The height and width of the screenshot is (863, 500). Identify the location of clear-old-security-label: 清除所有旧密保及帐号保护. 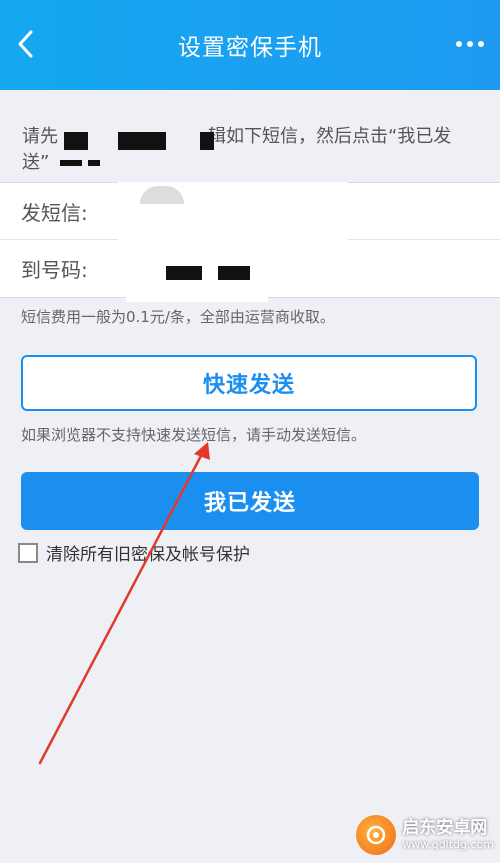
(148, 555).